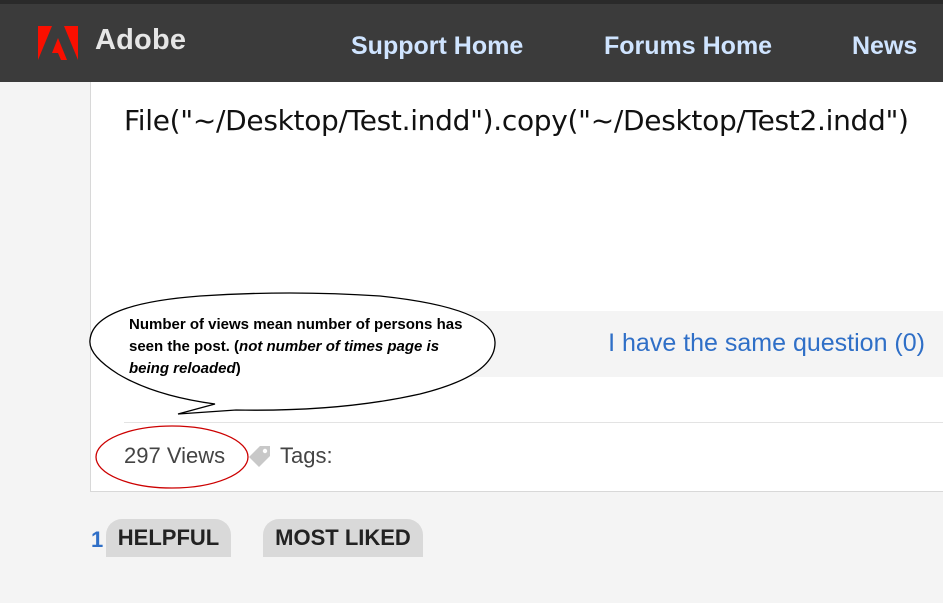 The width and height of the screenshot is (943, 603). I want to click on tags-label: Tags:, so click(306, 455).